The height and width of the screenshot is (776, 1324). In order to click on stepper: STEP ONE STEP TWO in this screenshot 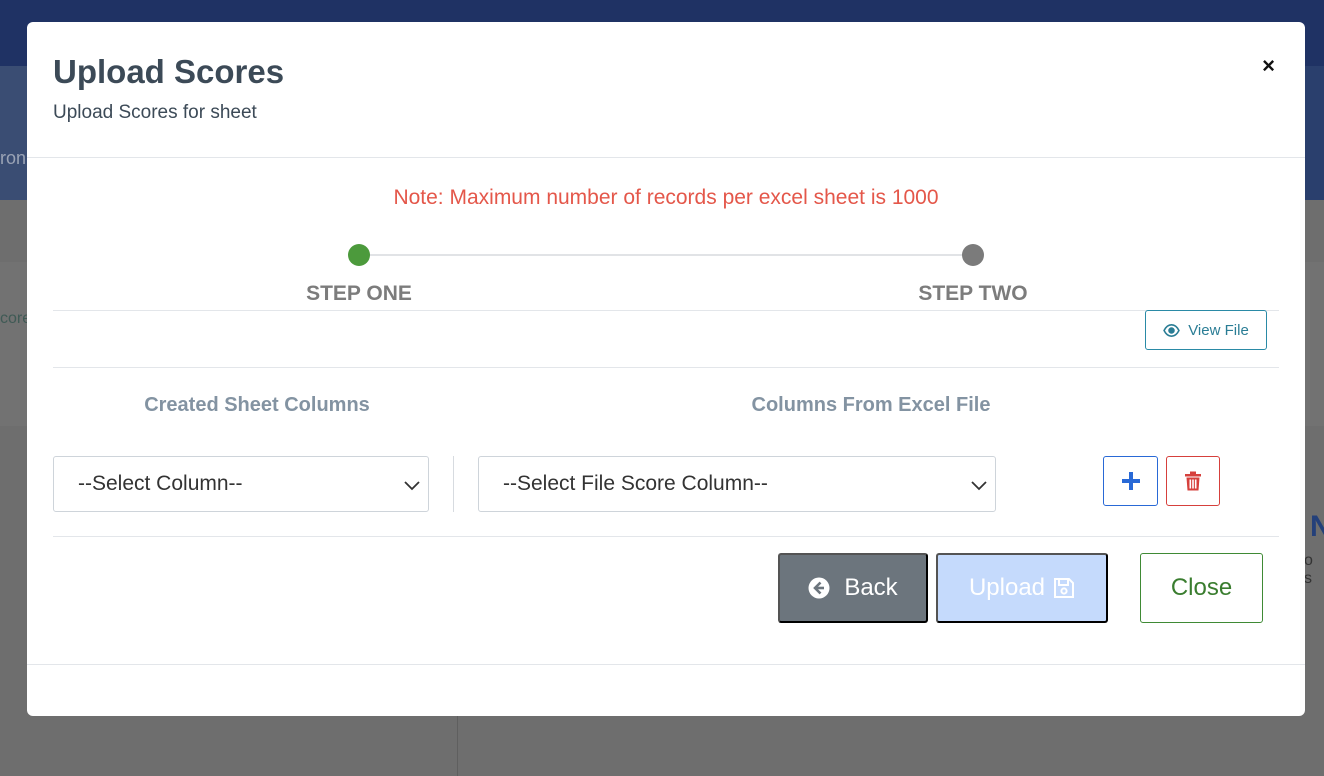, I will do `click(666, 272)`.